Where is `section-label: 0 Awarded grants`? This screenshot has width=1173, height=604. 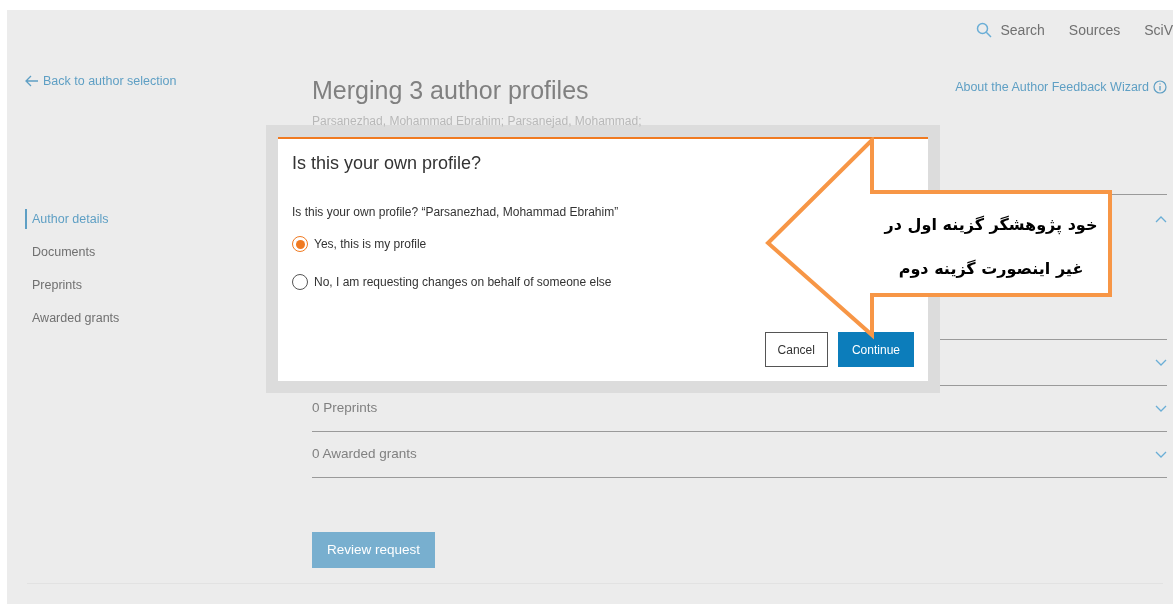 section-label: 0 Awarded grants is located at coordinates (364, 454).